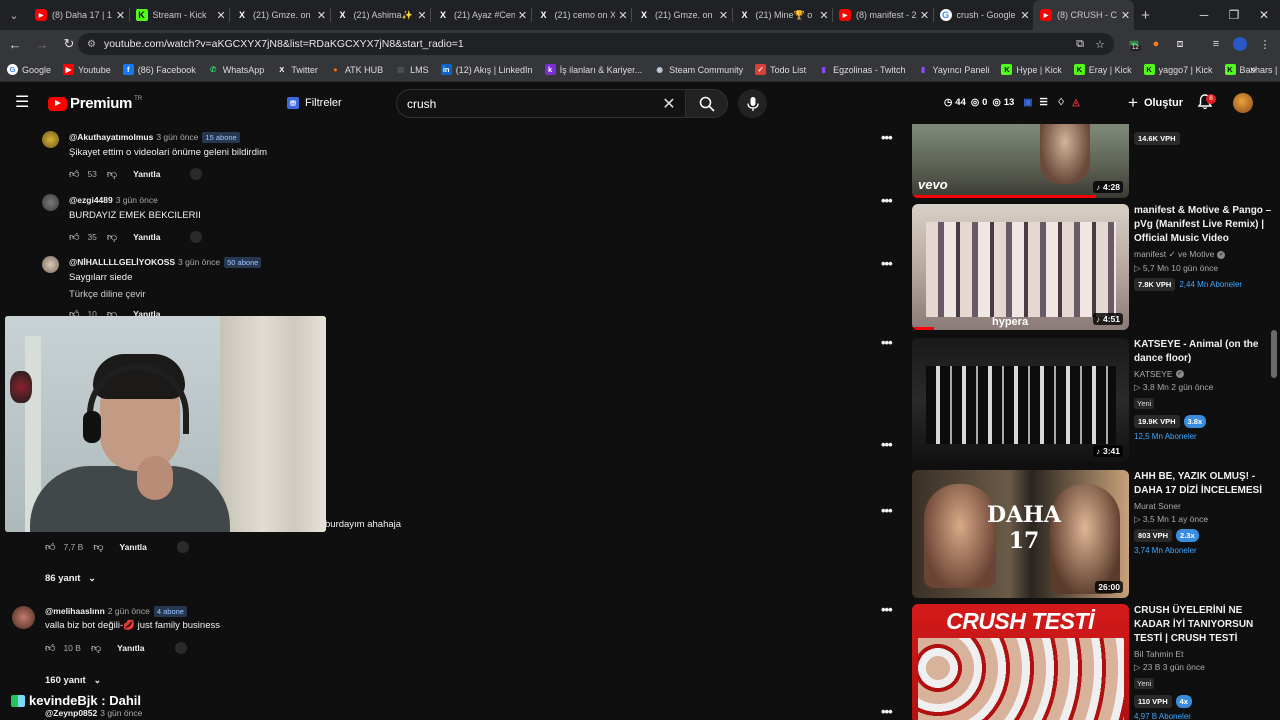  What do you see at coordinates (29, 69) in the screenshot?
I see `bookmark-item: G Google` at bounding box center [29, 69].